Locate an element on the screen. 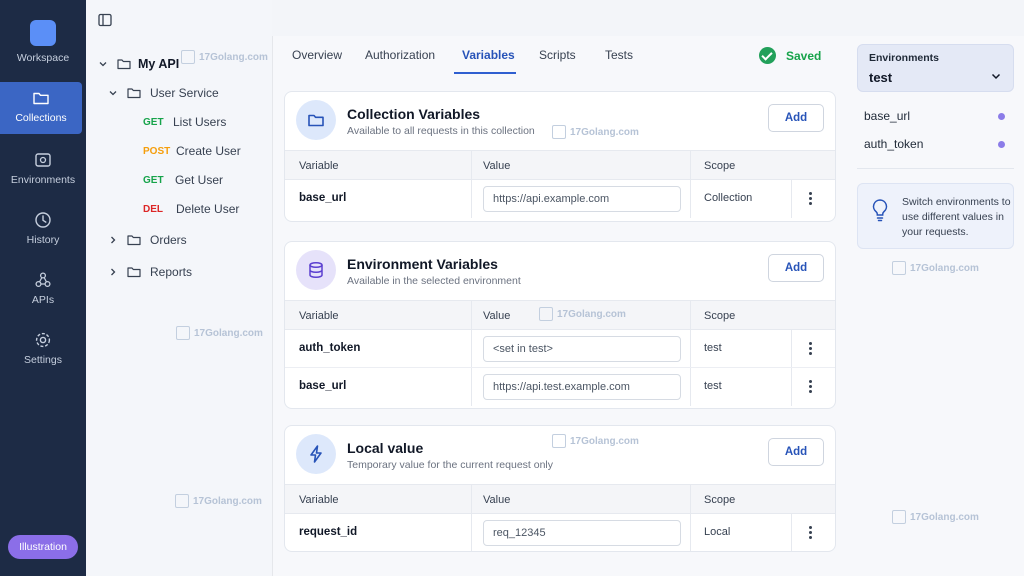 Image resolution: width=1024 pixels, height=576 pixels. tree-folder-reports: Reports is located at coordinates (150, 272).